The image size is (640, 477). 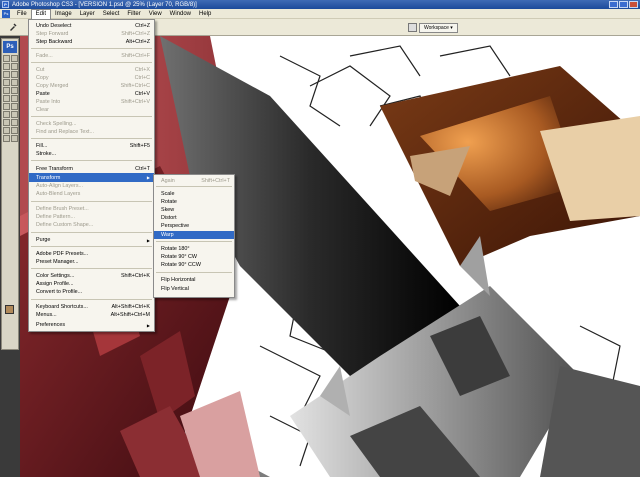 What do you see at coordinates (9, 309) in the screenshot?
I see `foreground-color-swatch` at bounding box center [9, 309].